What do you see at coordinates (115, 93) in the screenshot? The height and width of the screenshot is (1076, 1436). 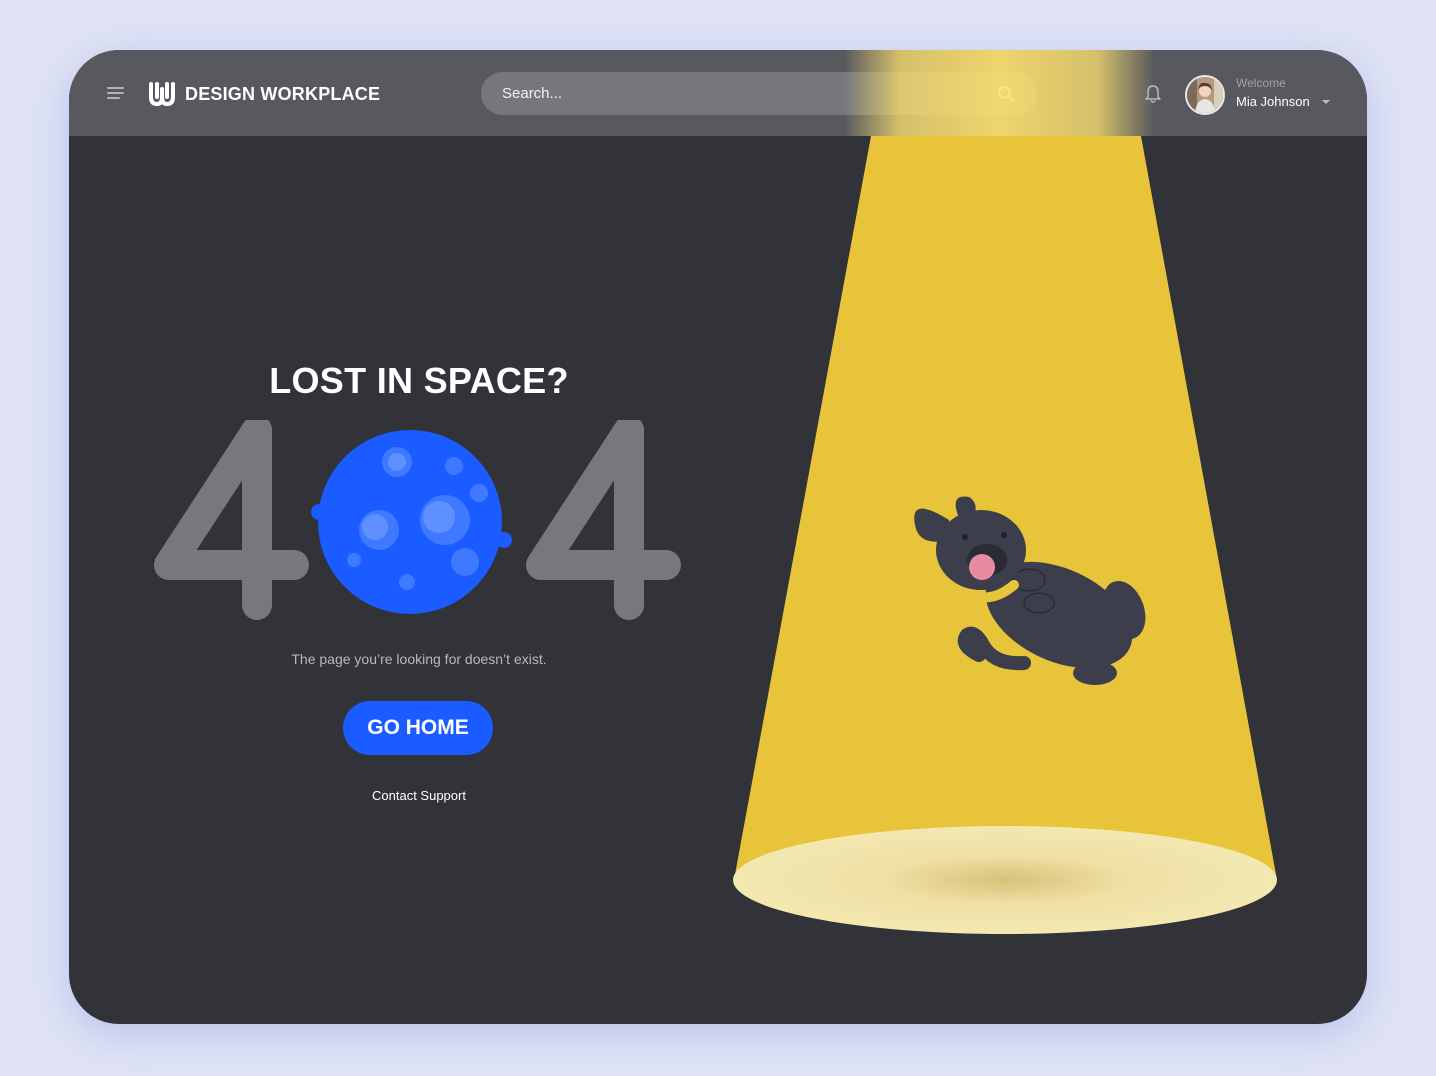 I see `hamburger-menu-icon` at bounding box center [115, 93].